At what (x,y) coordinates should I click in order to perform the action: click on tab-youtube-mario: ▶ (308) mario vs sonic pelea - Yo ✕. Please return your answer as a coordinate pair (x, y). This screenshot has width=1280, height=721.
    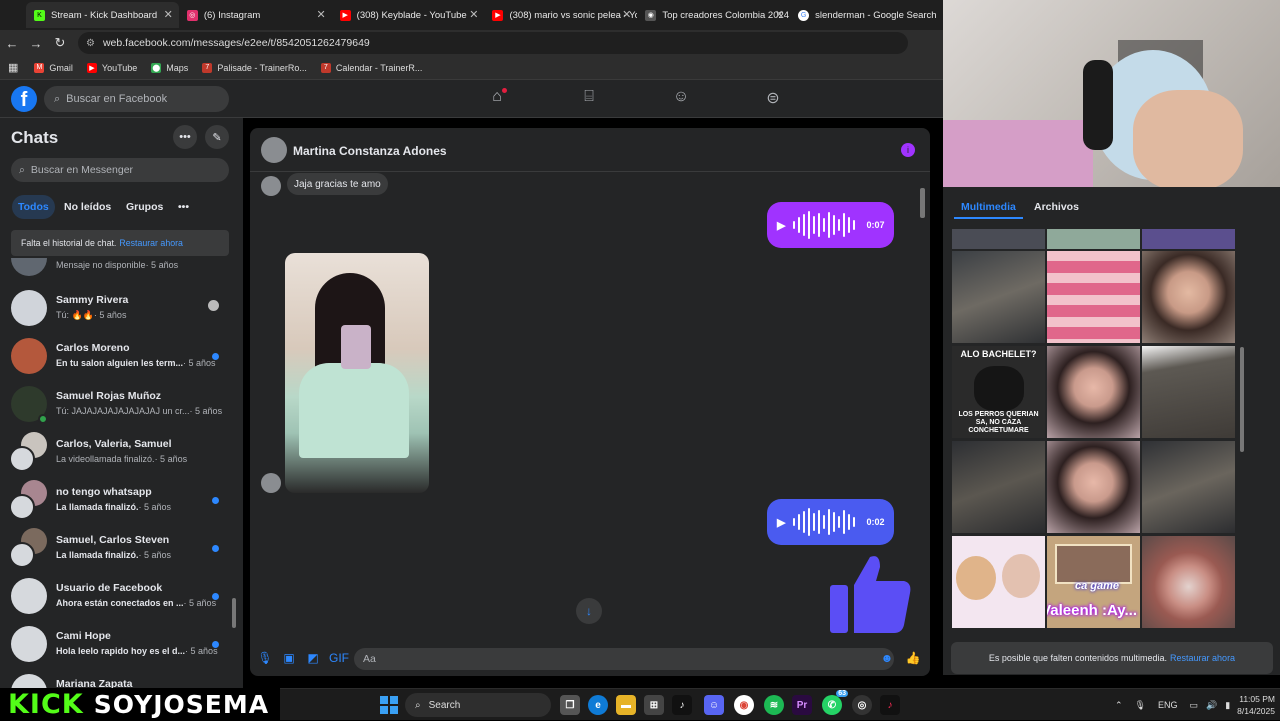
    Looking at the image, I should click on (560, 15).